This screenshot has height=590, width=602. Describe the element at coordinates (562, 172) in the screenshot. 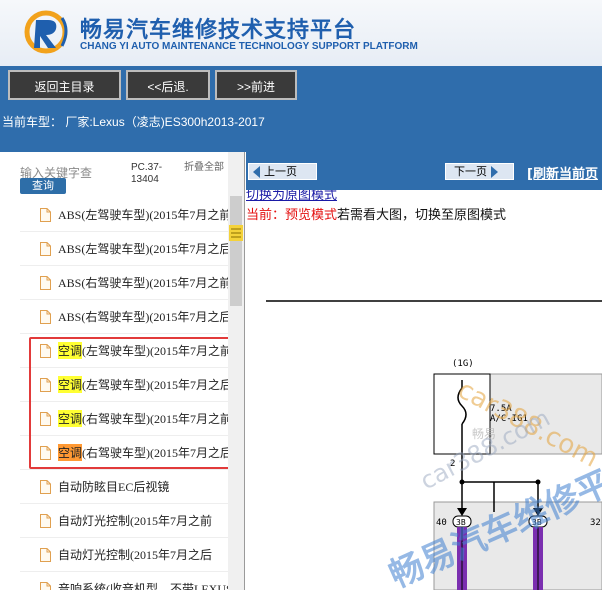

I see `refresh-page-link: [刷新当前页` at that location.